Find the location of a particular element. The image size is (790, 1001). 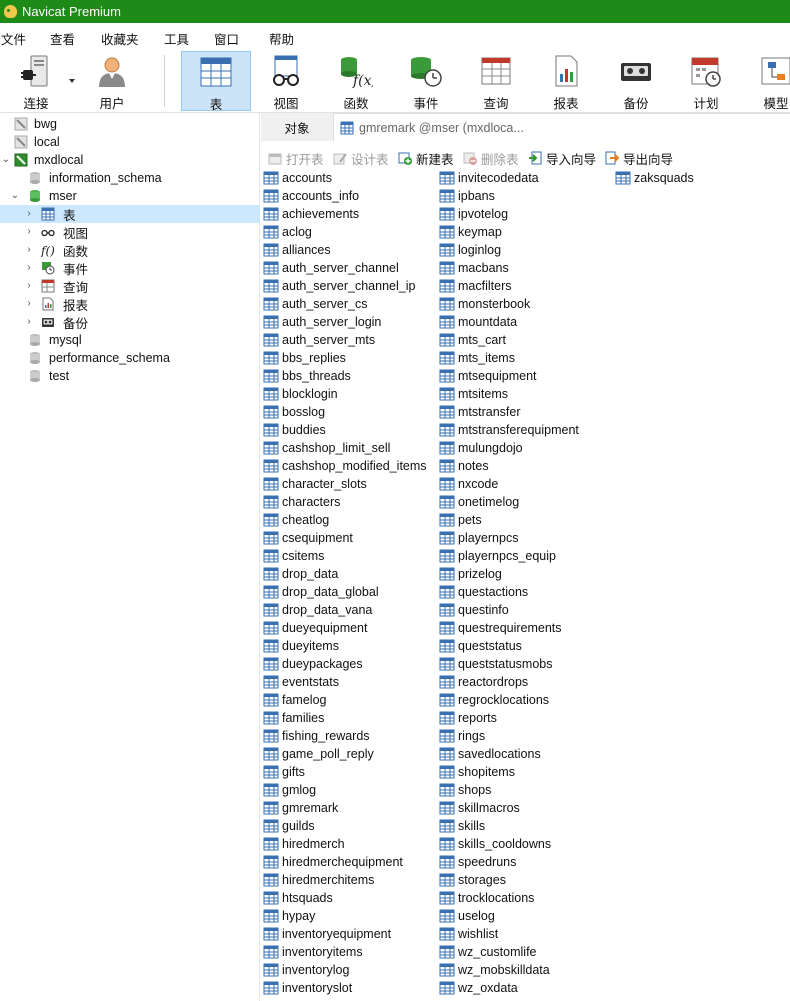

table-list-item: mtstransfer is located at coordinates (480, 412).